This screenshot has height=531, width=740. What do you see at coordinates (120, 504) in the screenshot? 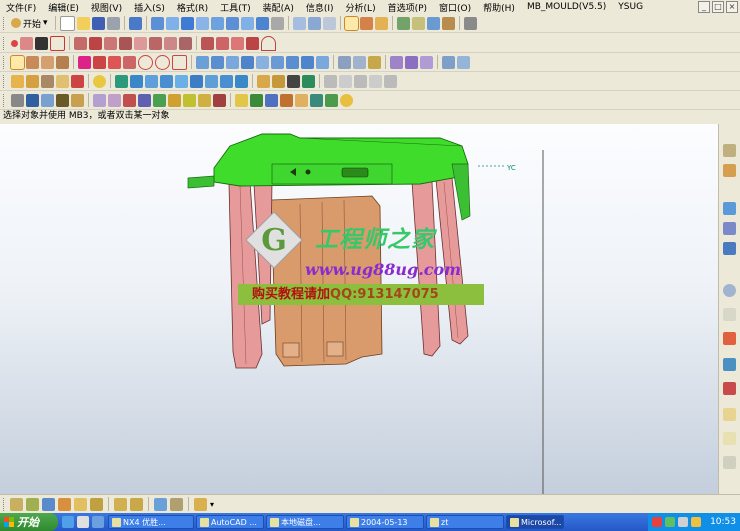
I see `clearance-icon` at bounding box center [120, 504].